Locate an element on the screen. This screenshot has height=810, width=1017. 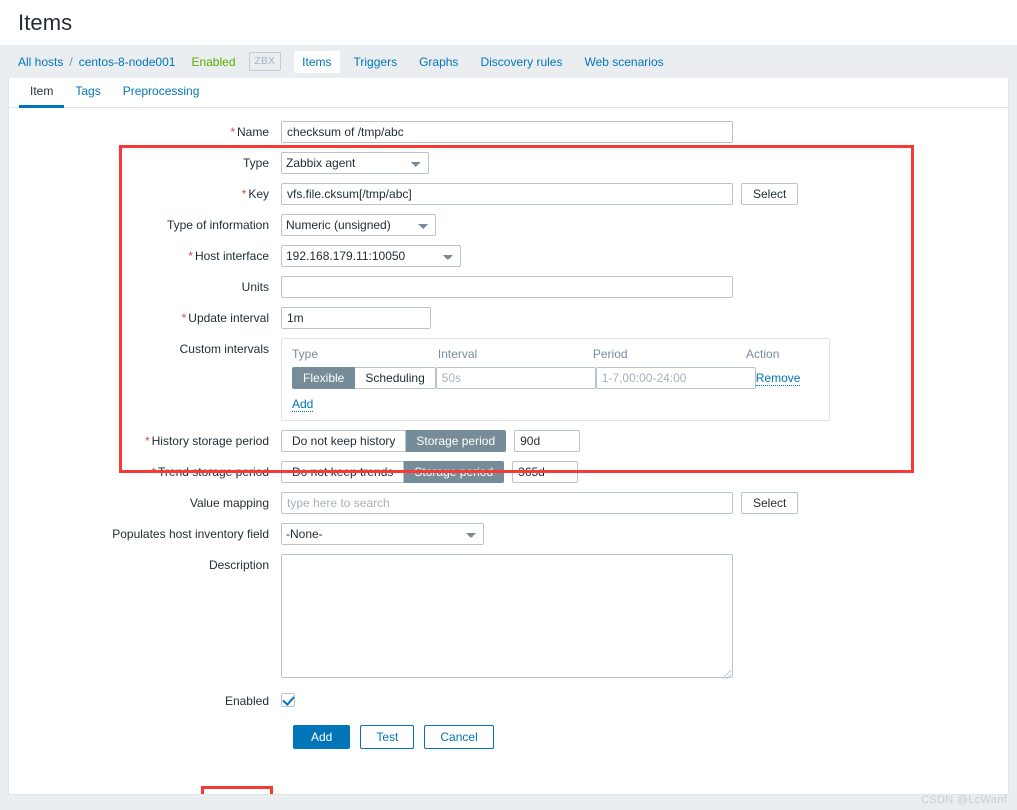
breadcrumb-all-hosts: All hosts is located at coordinates (40, 62).